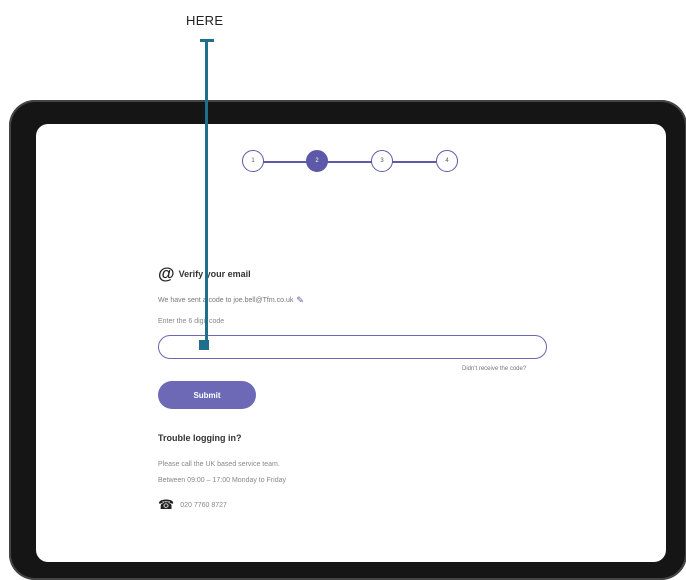  What do you see at coordinates (253, 161) in the screenshot?
I see `step-1: 1` at bounding box center [253, 161].